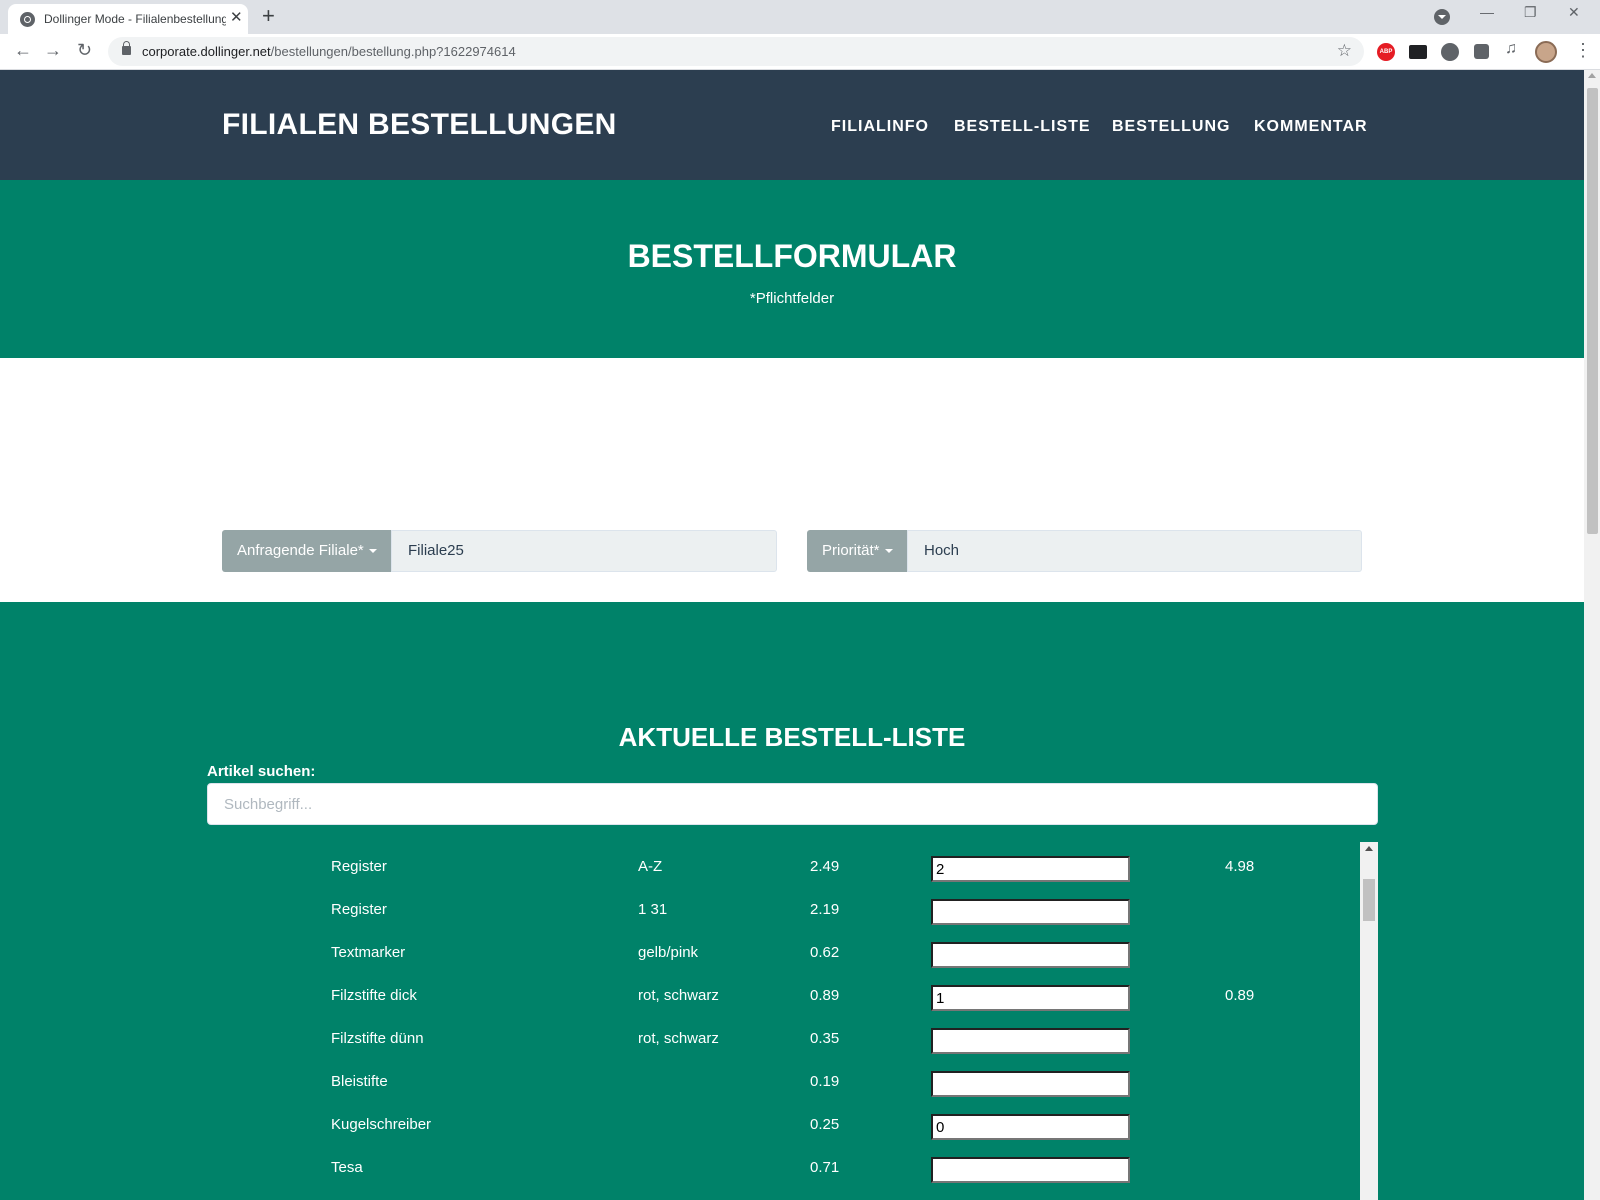 The height and width of the screenshot is (1200, 1600). I want to click on article-search-input, so click(792, 804).